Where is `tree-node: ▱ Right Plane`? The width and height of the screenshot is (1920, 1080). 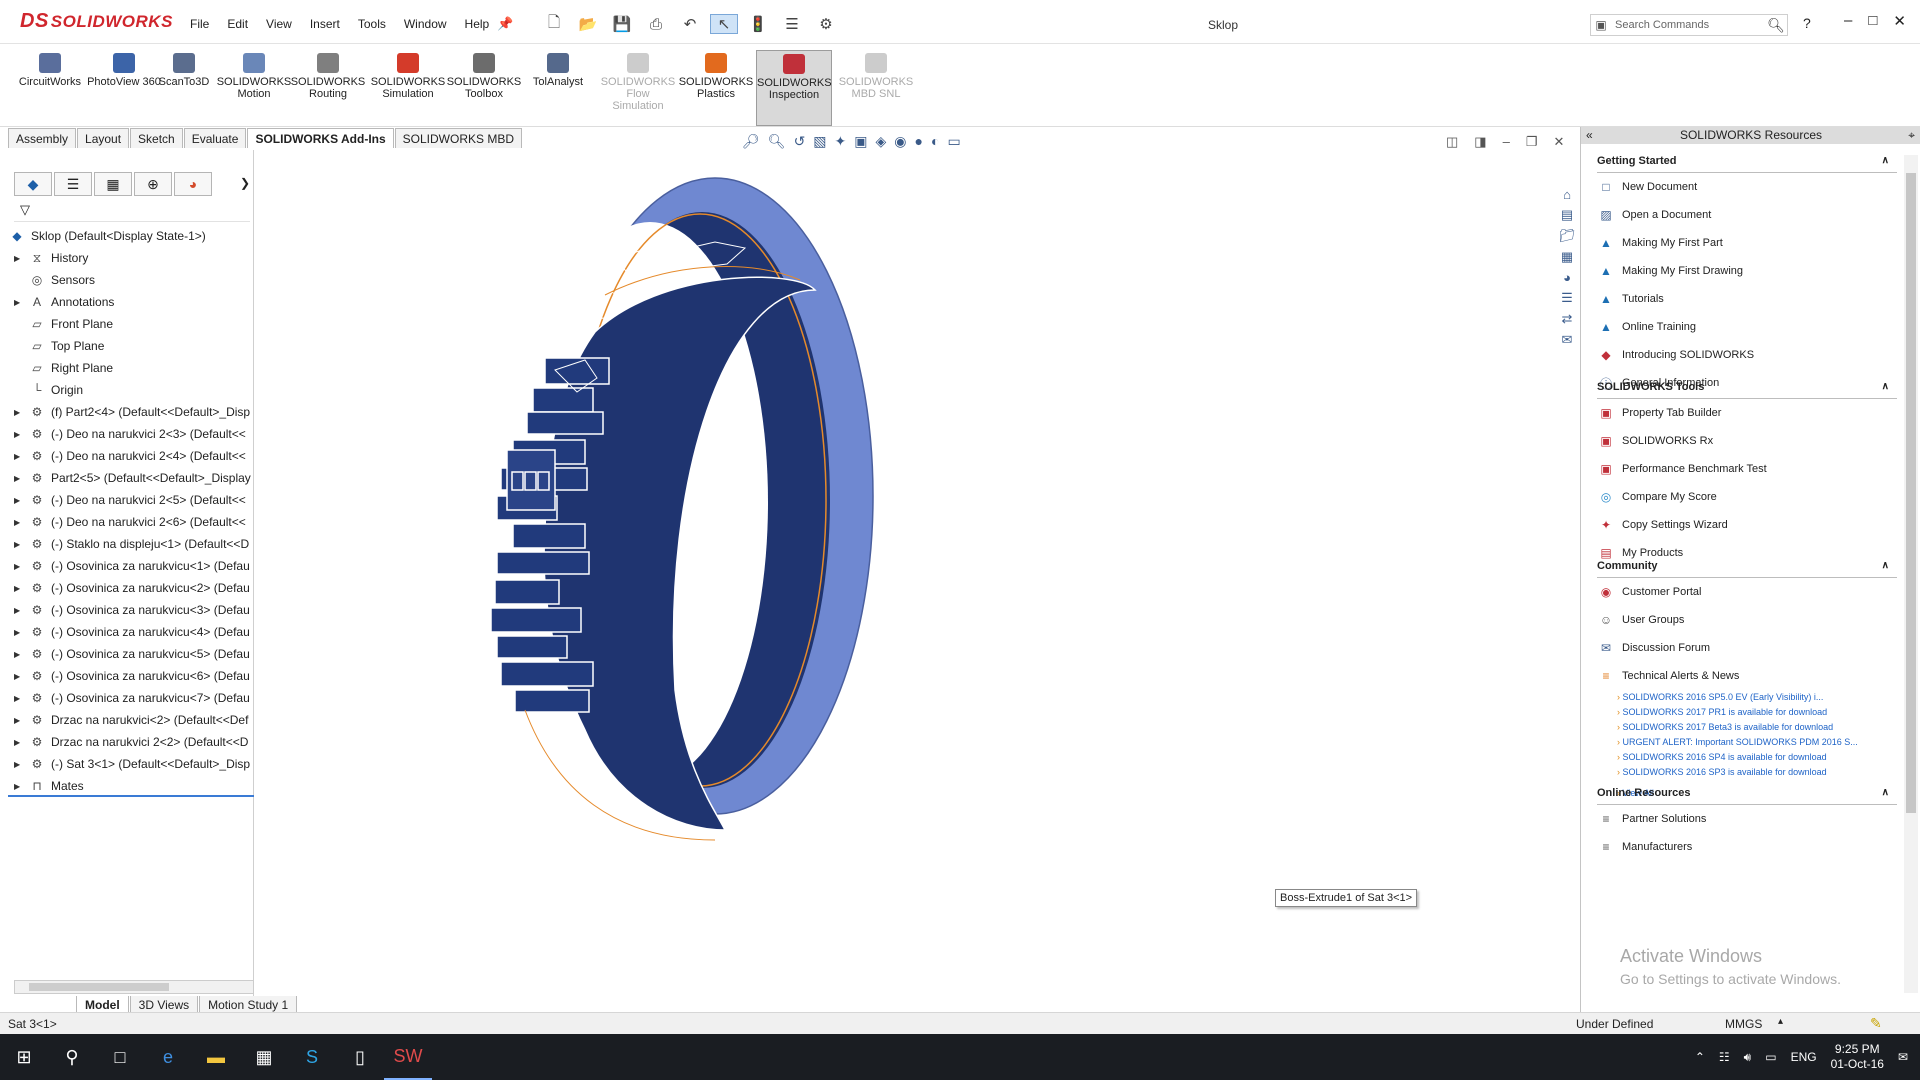 tree-node: ▱ Right Plane is located at coordinates (131, 368).